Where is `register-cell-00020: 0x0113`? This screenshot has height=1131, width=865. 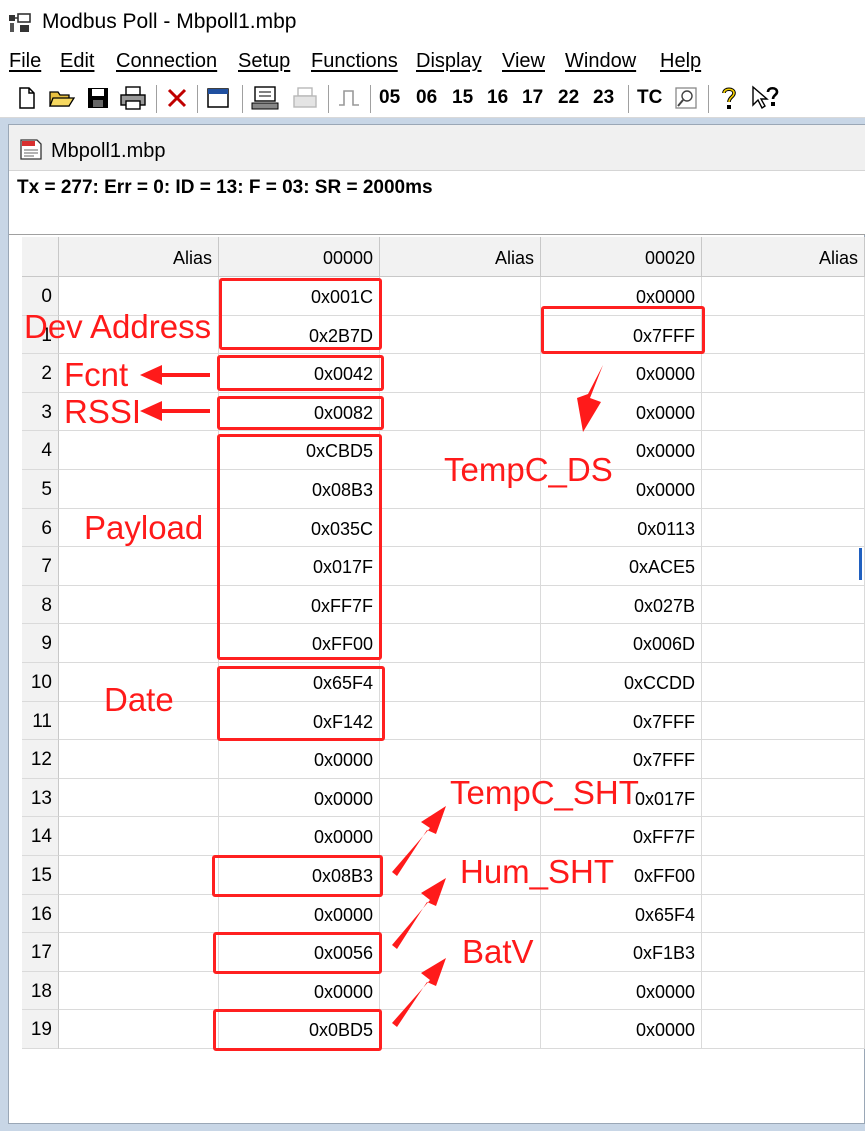
register-cell-00020: 0x0113 is located at coordinates (621, 528).